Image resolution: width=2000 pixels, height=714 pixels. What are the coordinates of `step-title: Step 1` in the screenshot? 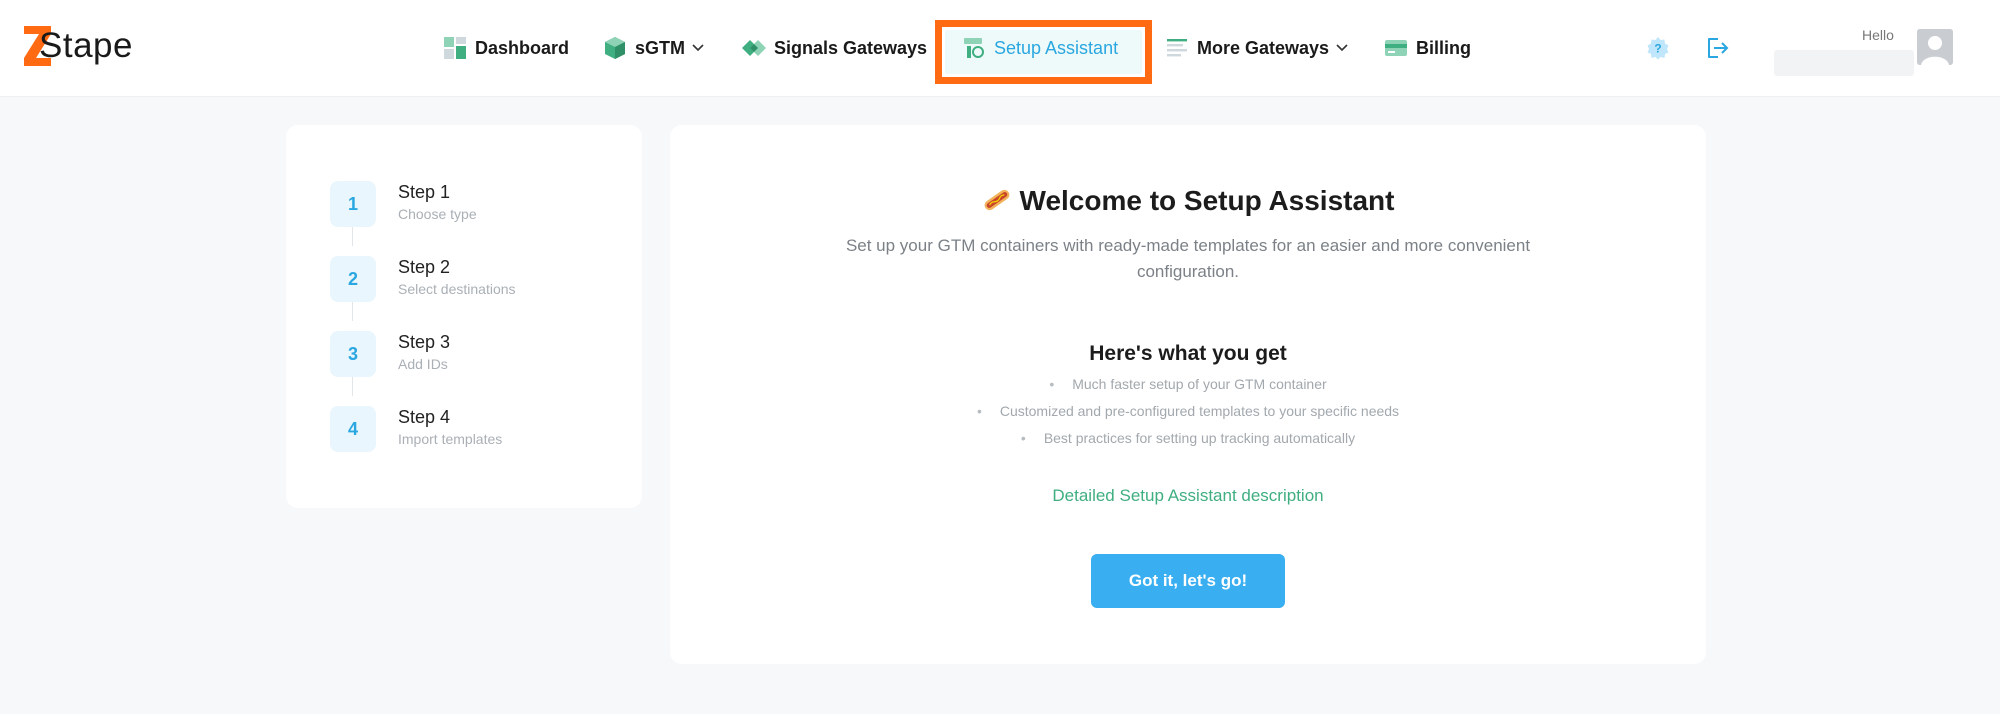 It's located at (424, 192).